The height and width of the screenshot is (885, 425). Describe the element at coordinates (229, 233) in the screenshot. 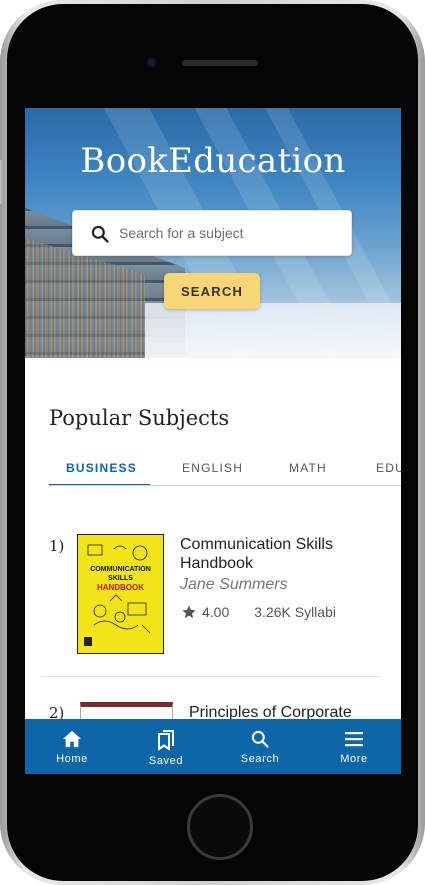

I see `search-input` at that location.